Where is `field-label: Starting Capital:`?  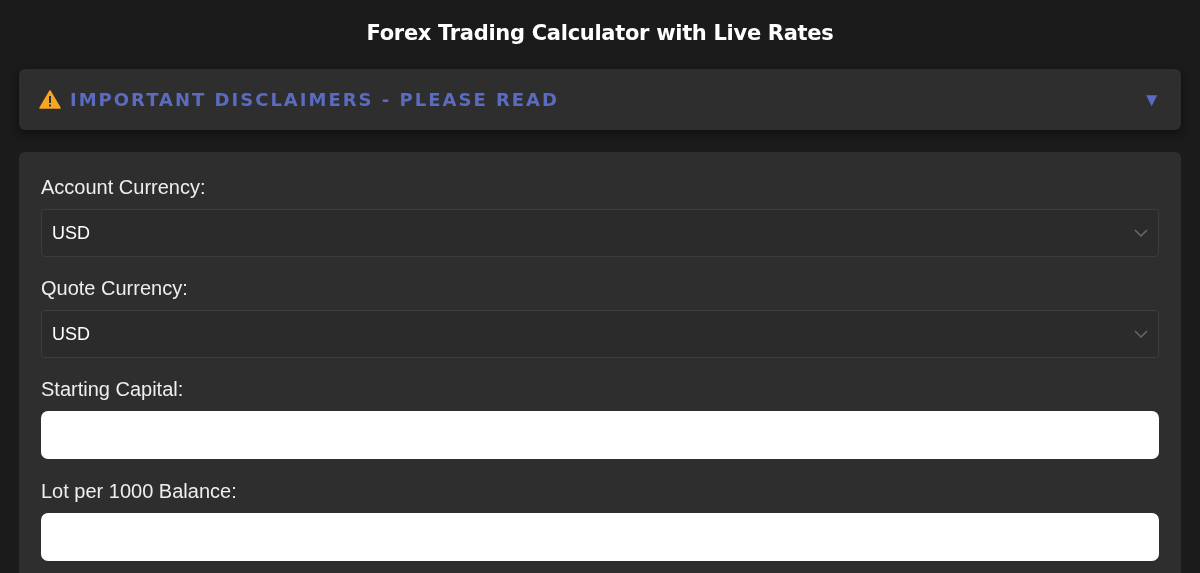 field-label: Starting Capital: is located at coordinates (113, 389).